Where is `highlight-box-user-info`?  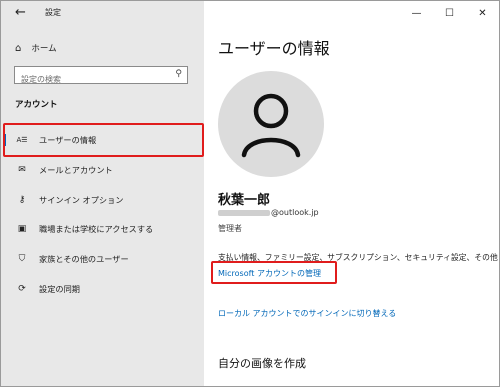
highlight-box-user-info is located at coordinates (103, 140).